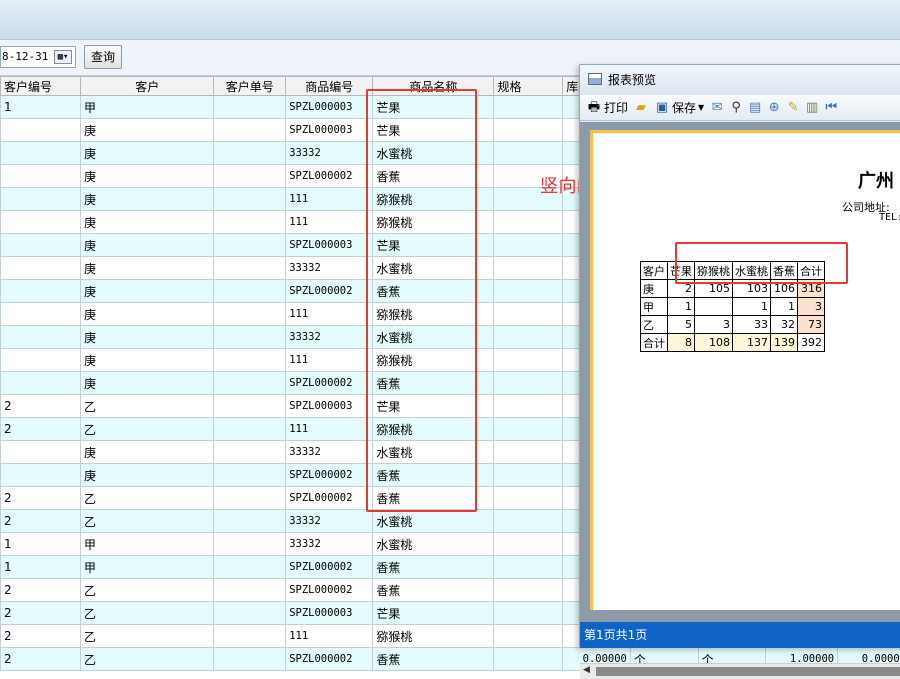  What do you see at coordinates (41, 567) in the screenshot?
I see `cell-customer-code: 1` at bounding box center [41, 567].